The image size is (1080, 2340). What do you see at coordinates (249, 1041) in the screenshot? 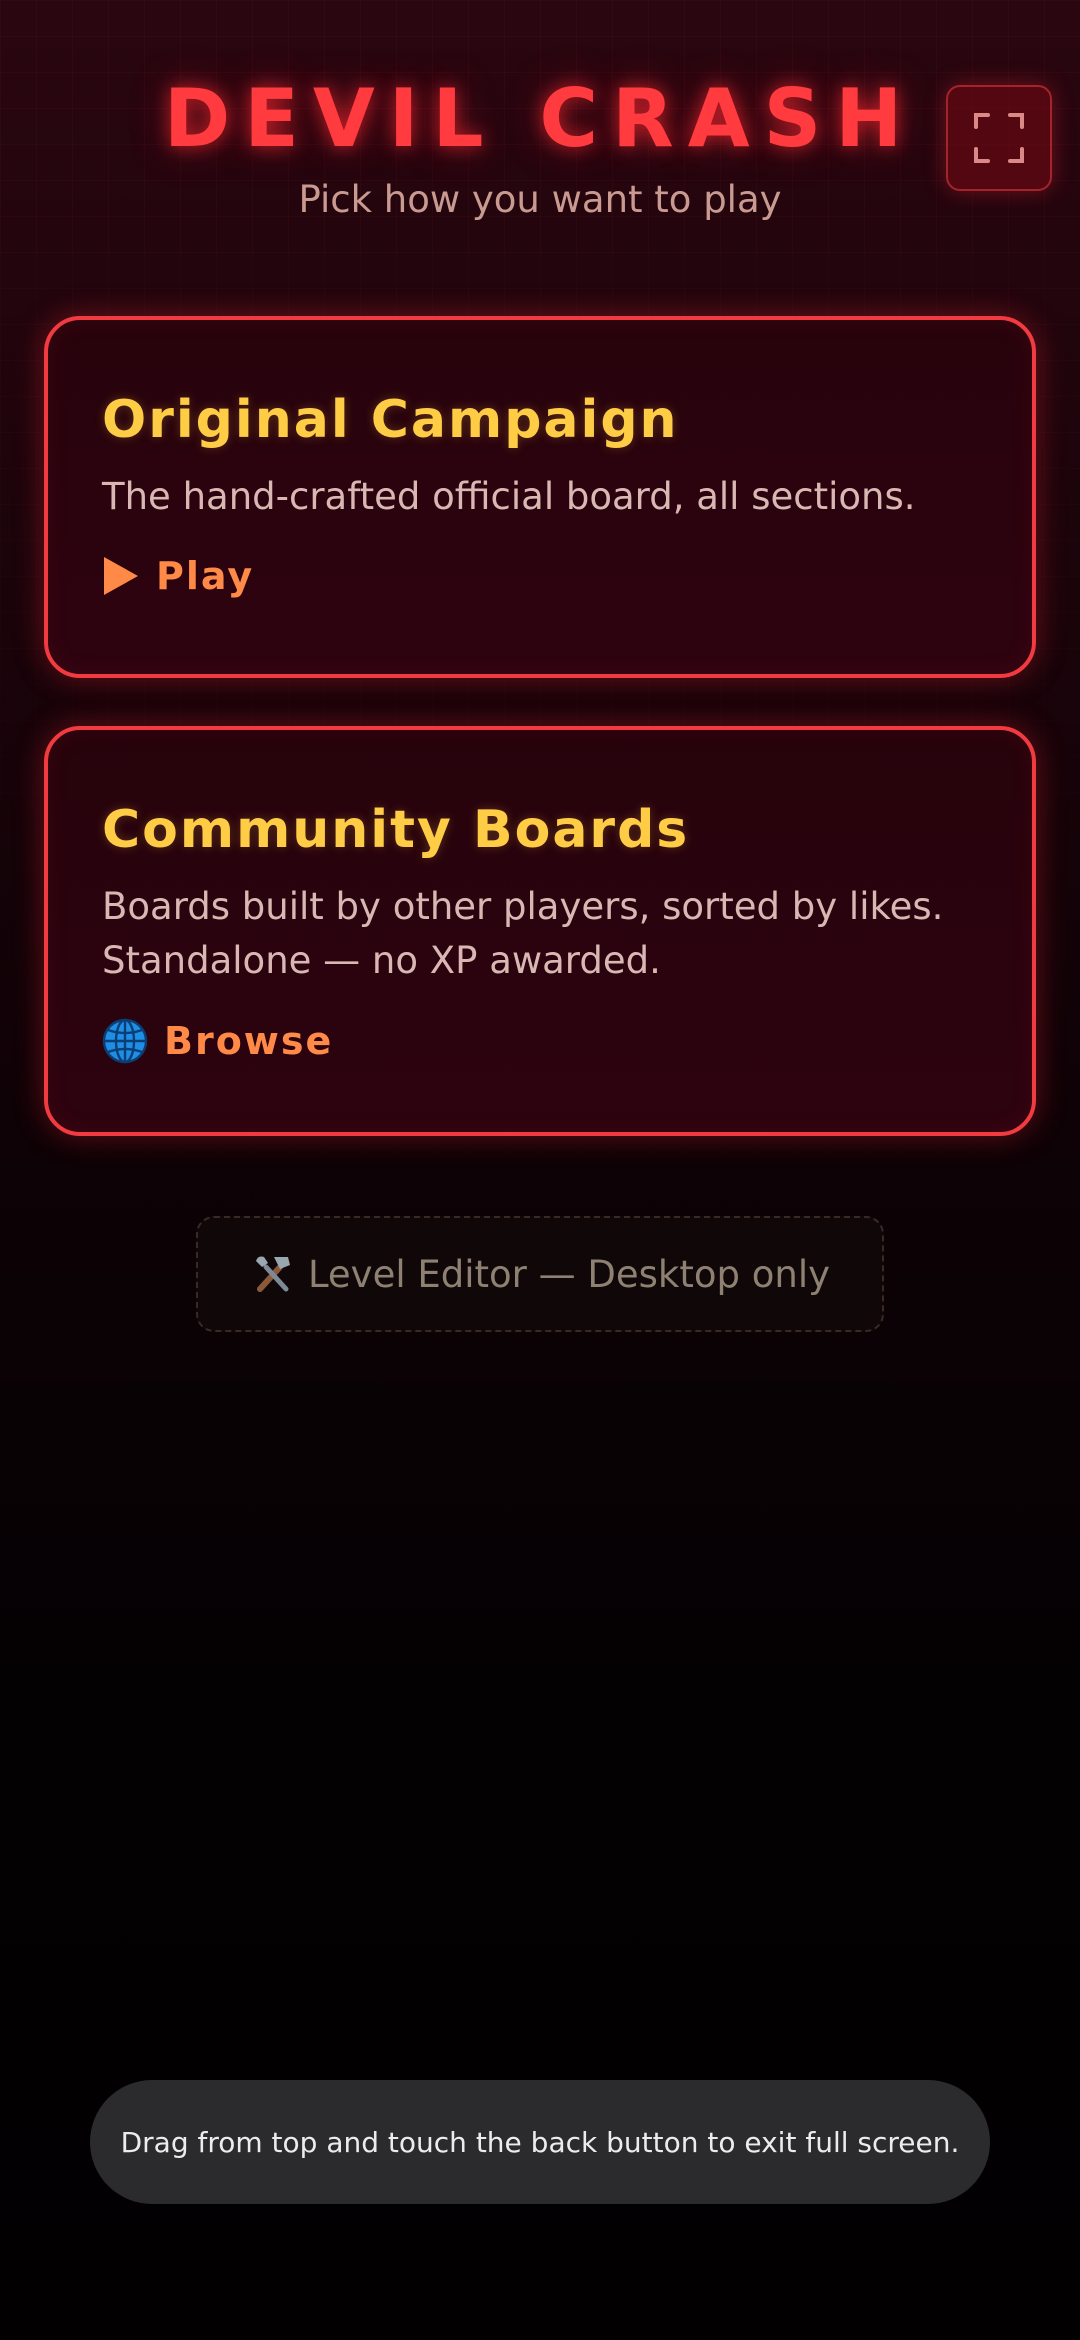
I see `browse-label: Browse` at bounding box center [249, 1041].